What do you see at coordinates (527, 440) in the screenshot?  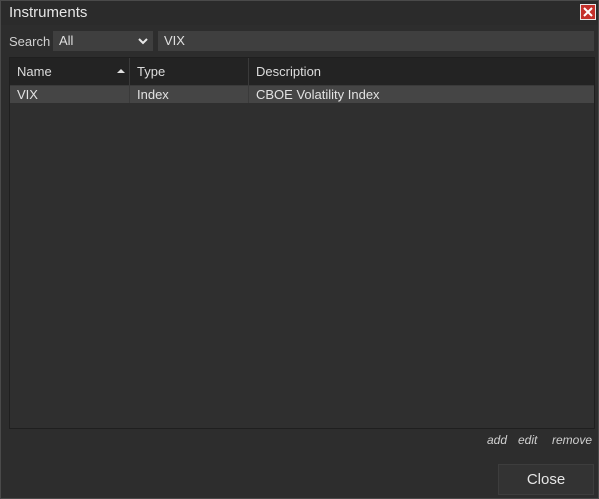 I see `edit-link: edit` at bounding box center [527, 440].